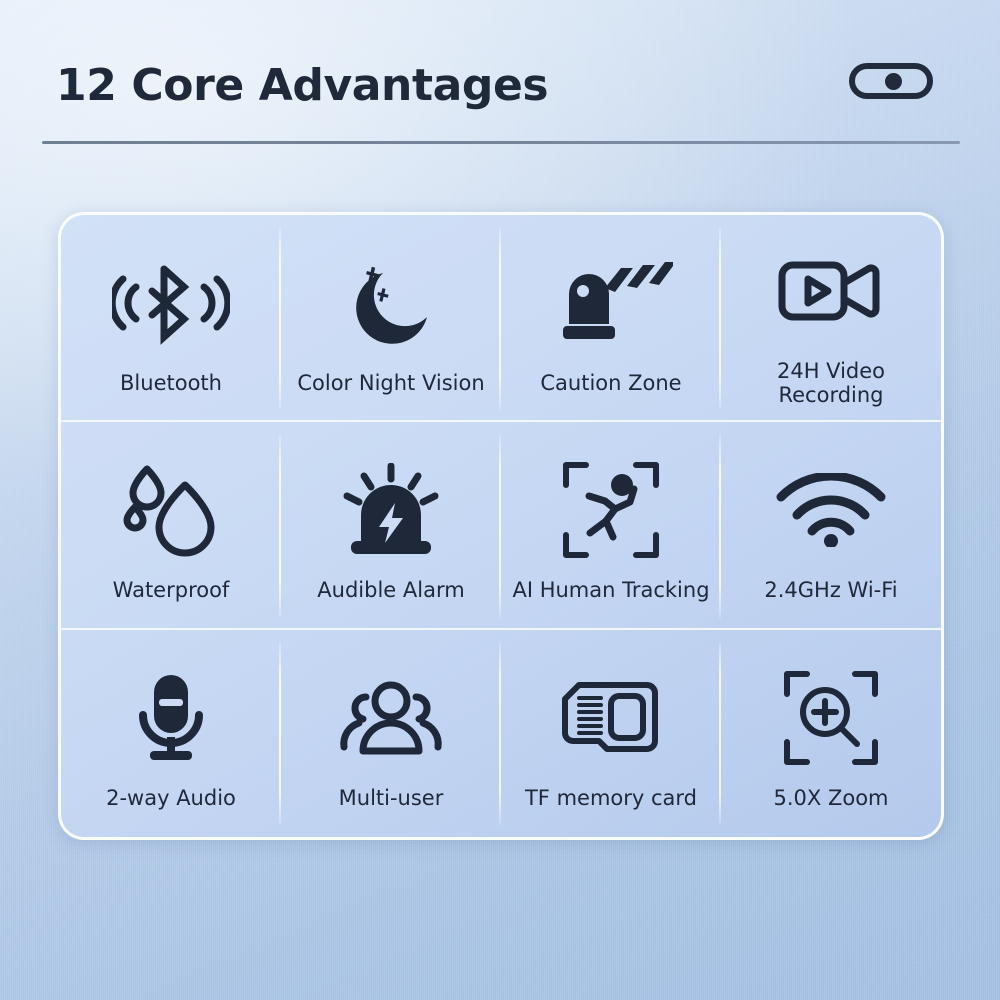 The width and height of the screenshot is (1000, 1000). Describe the element at coordinates (831, 510) in the screenshot. I see `wifi-icon` at that location.